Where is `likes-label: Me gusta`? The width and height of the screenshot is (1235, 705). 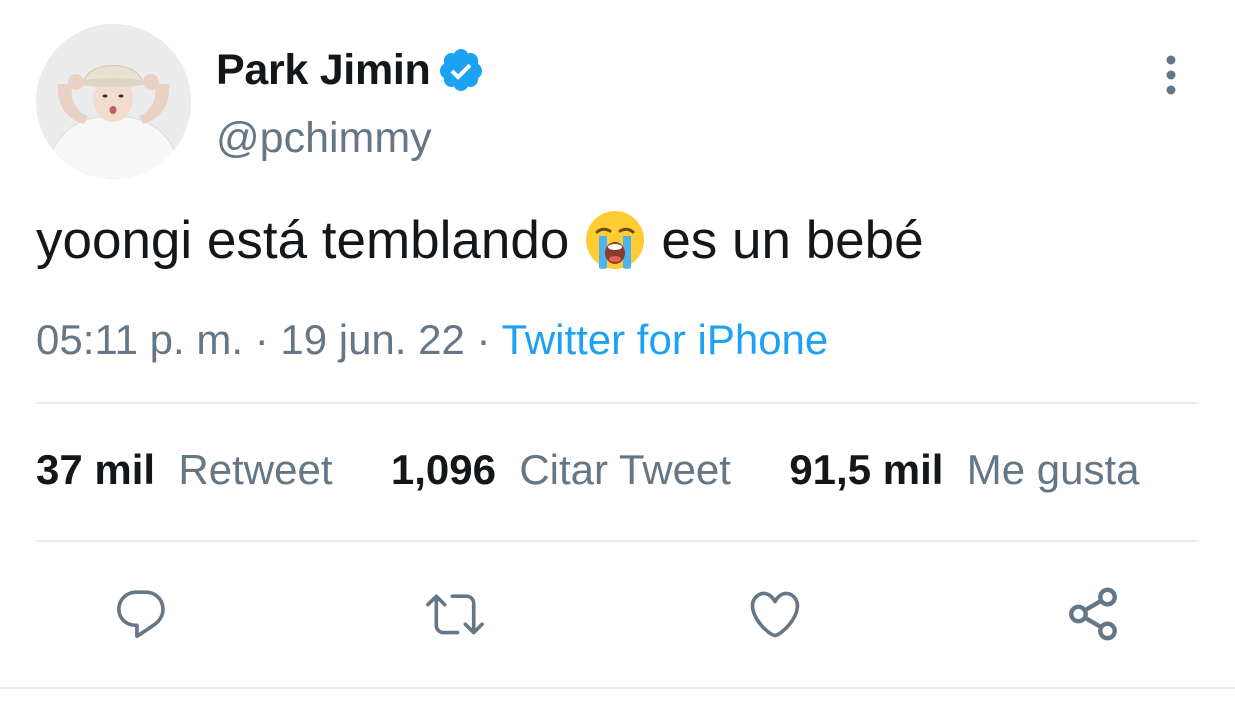
likes-label: Me gusta is located at coordinates (1053, 469).